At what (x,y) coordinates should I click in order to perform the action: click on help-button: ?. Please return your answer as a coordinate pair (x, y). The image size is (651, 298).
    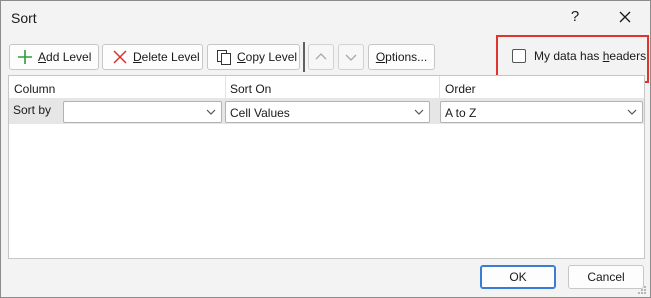
    Looking at the image, I should click on (575, 17).